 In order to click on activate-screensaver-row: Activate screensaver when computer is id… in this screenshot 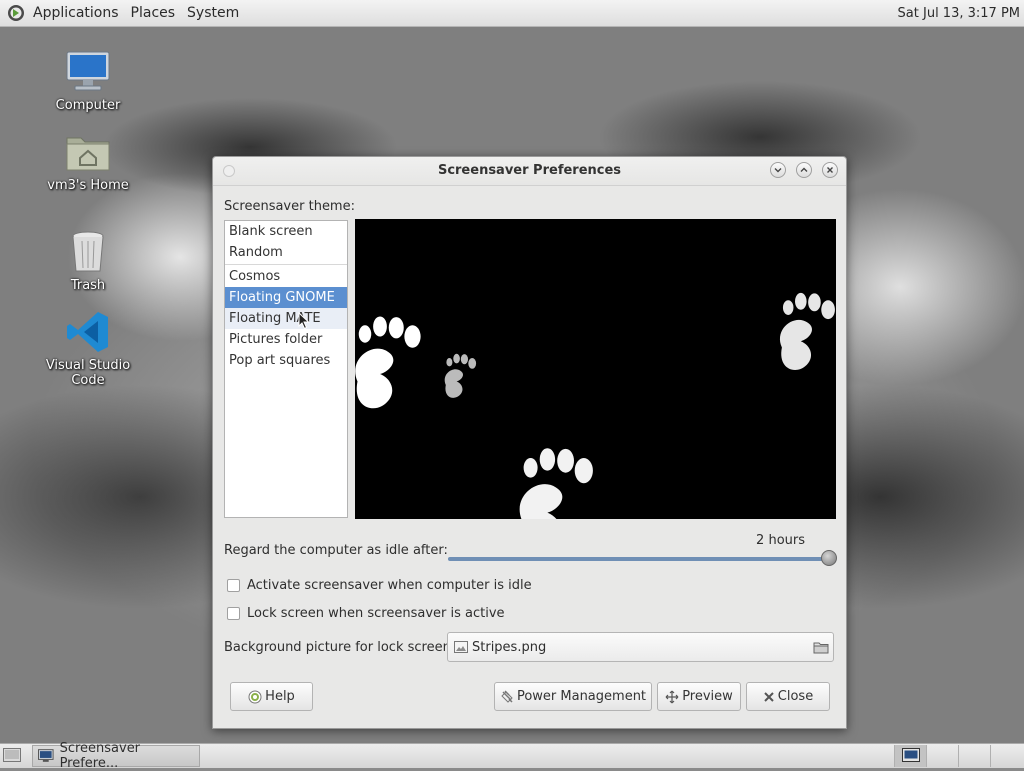, I will do `click(379, 585)`.